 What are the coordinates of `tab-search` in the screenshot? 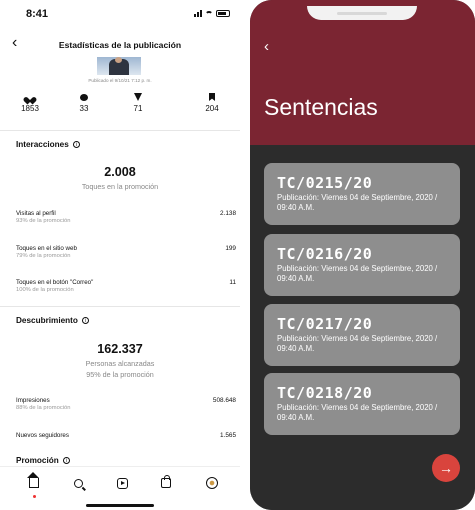 It's located at (78, 483).